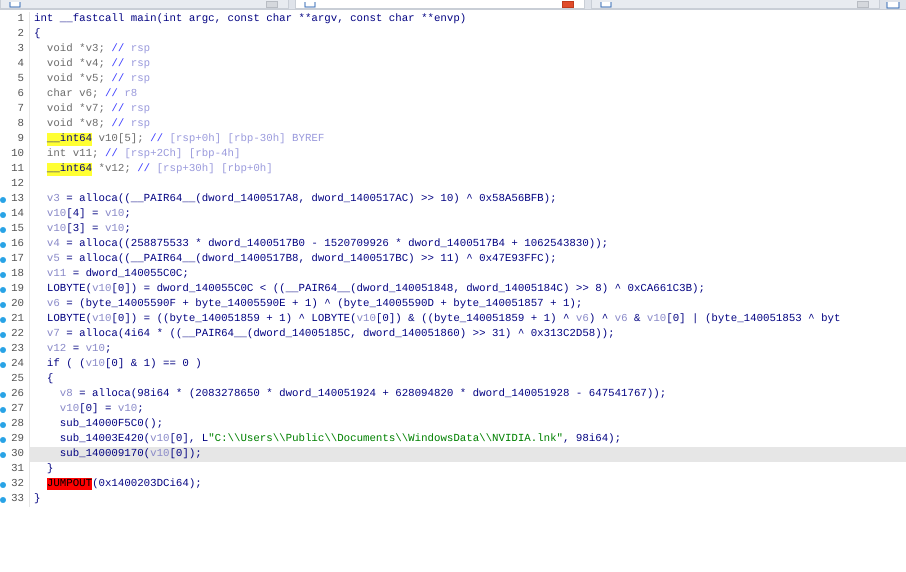 The height and width of the screenshot is (572, 906). What do you see at coordinates (17, 364) in the screenshot?
I see `line-number: 24` at bounding box center [17, 364].